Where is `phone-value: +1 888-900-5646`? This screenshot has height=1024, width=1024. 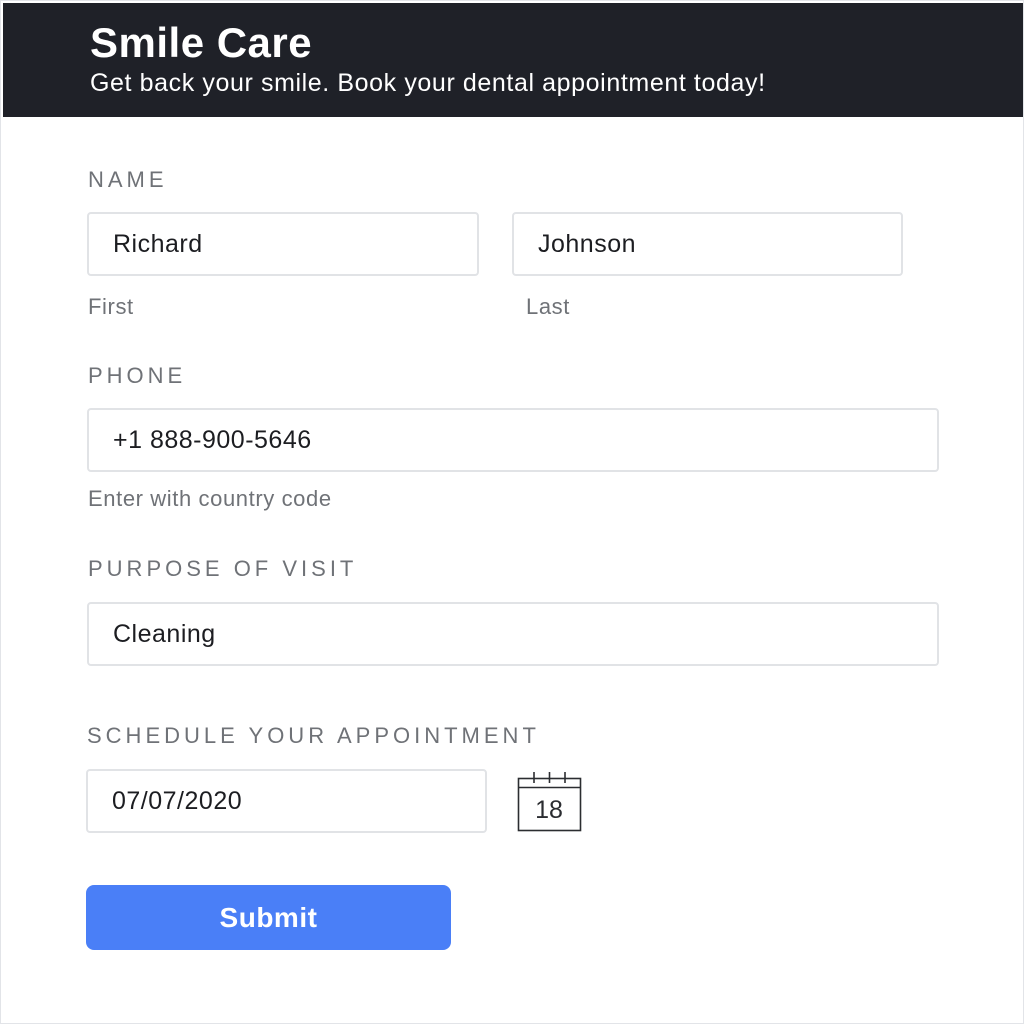 phone-value: +1 888-900-5646 is located at coordinates (212, 440).